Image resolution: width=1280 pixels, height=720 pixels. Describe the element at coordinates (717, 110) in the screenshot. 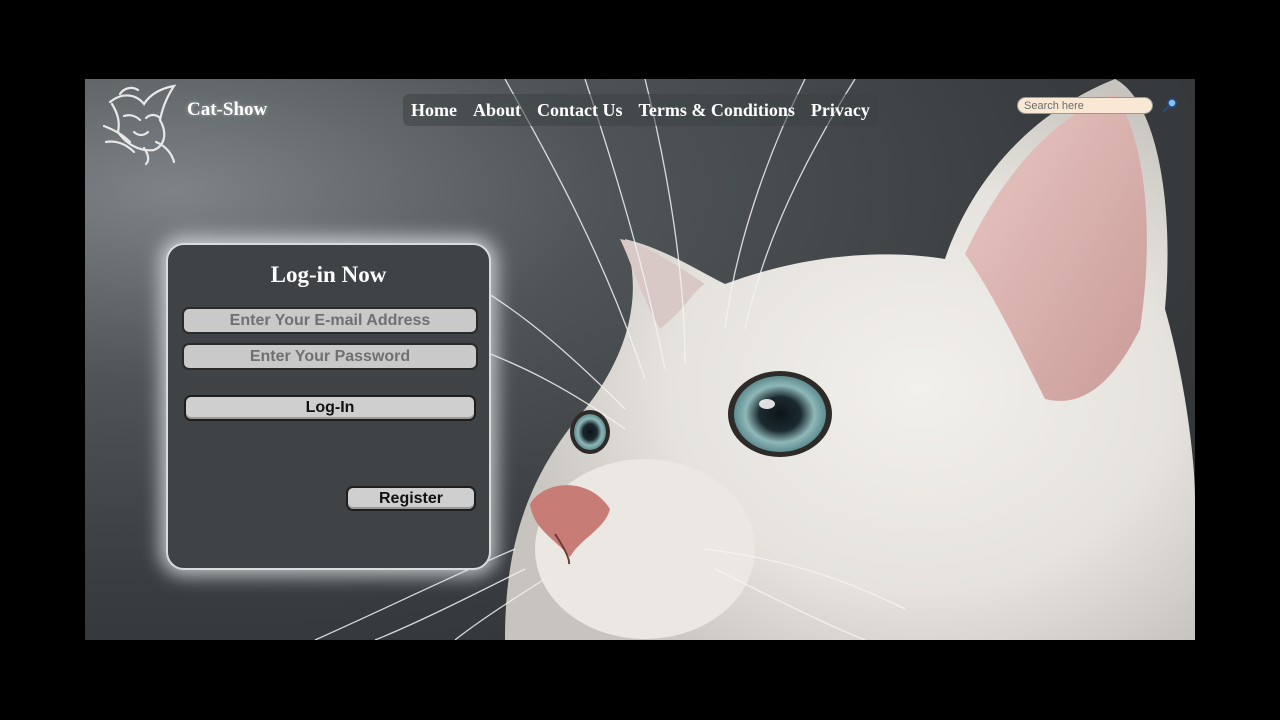

I see `nav-terms-conditions: Terms & Conditions` at that location.